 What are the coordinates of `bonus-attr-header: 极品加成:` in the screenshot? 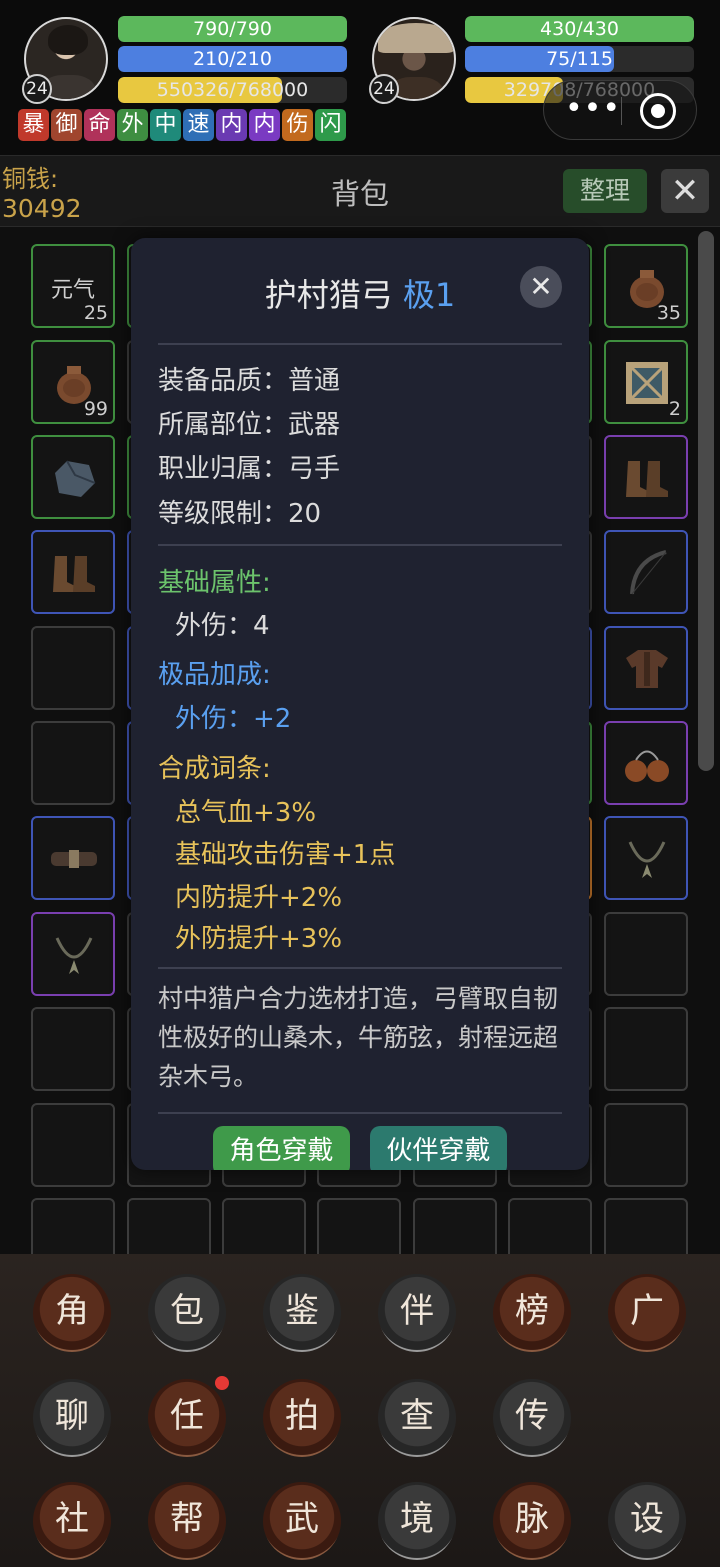 It's located at (214, 675).